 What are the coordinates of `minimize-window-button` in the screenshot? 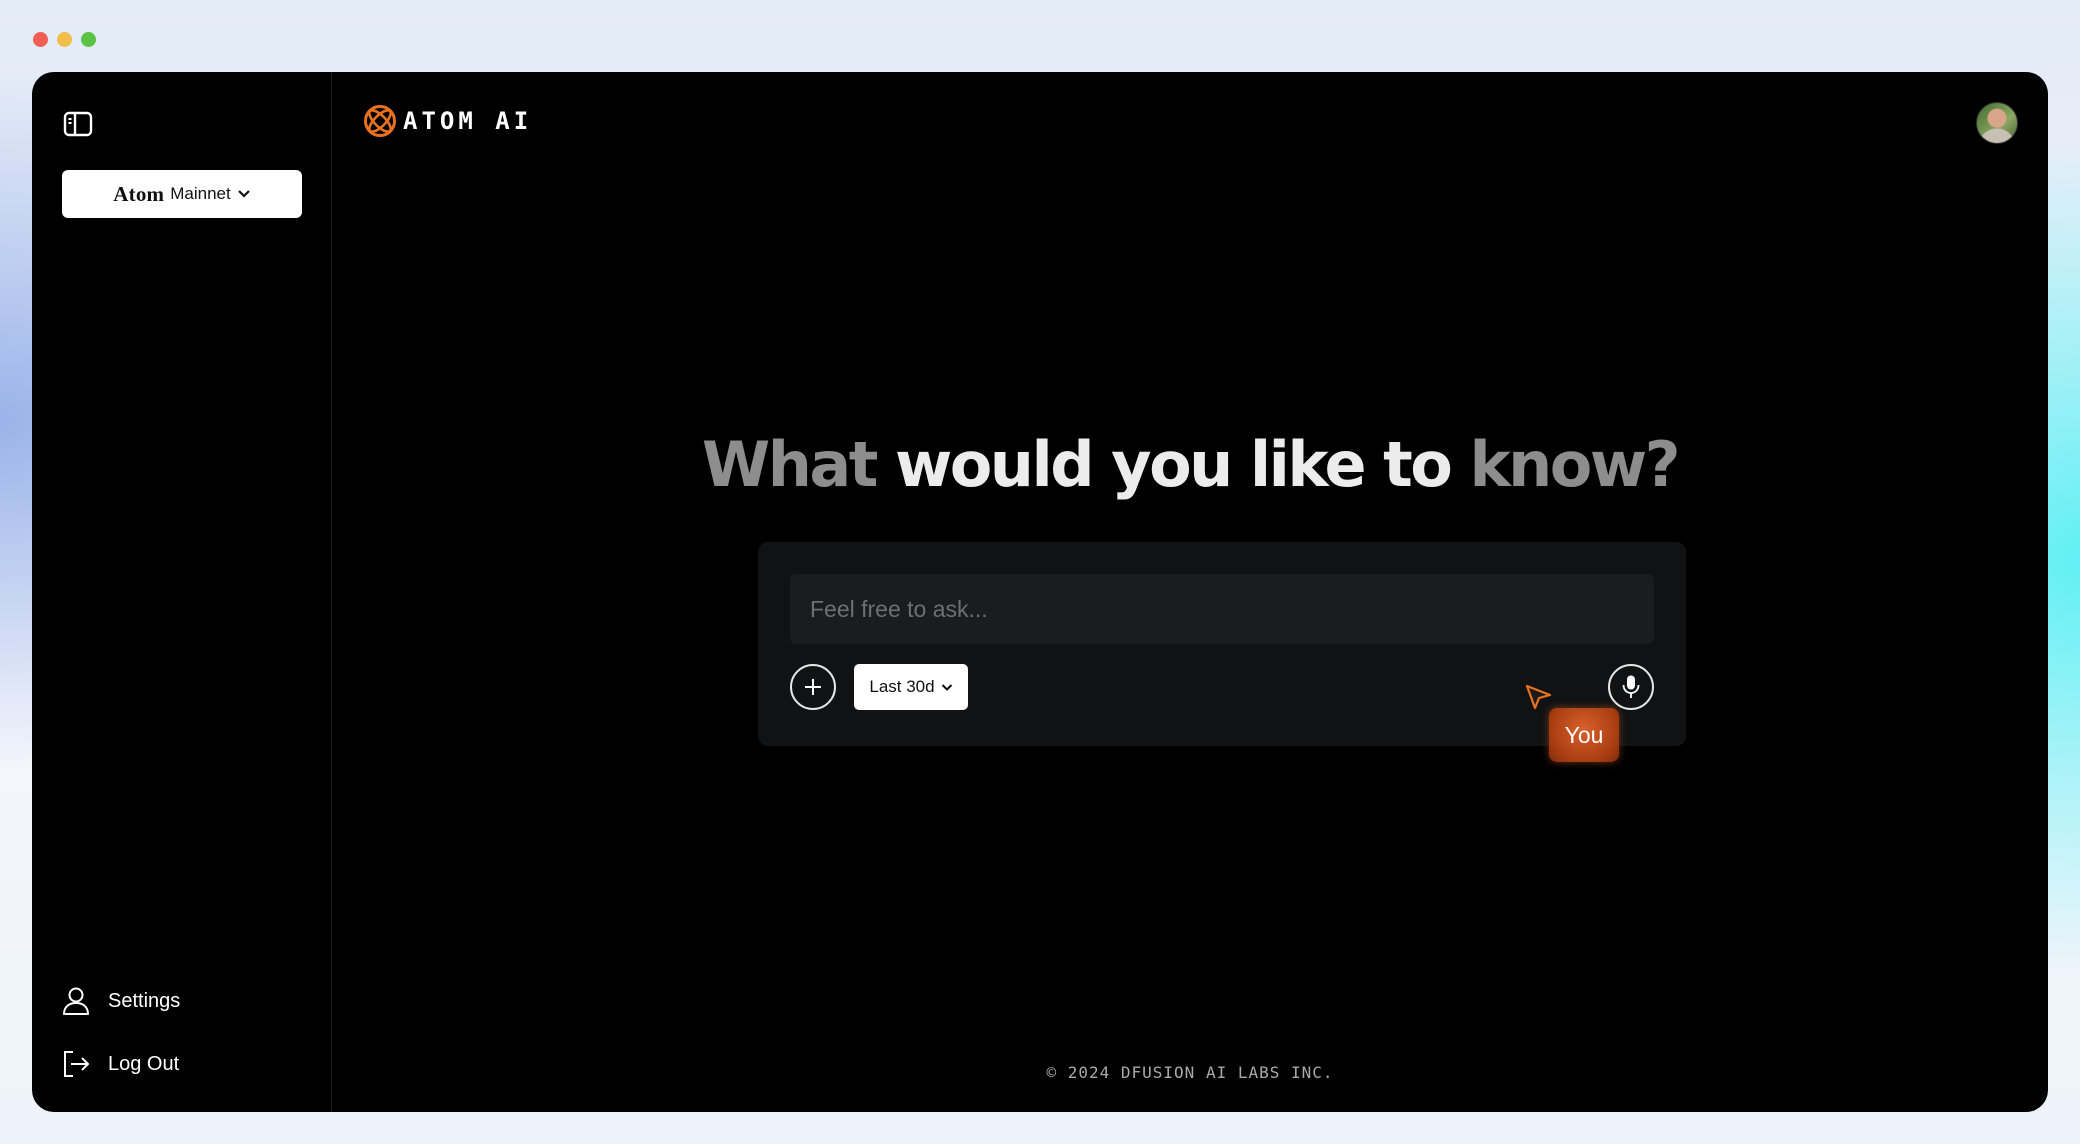 It's located at (64, 39).